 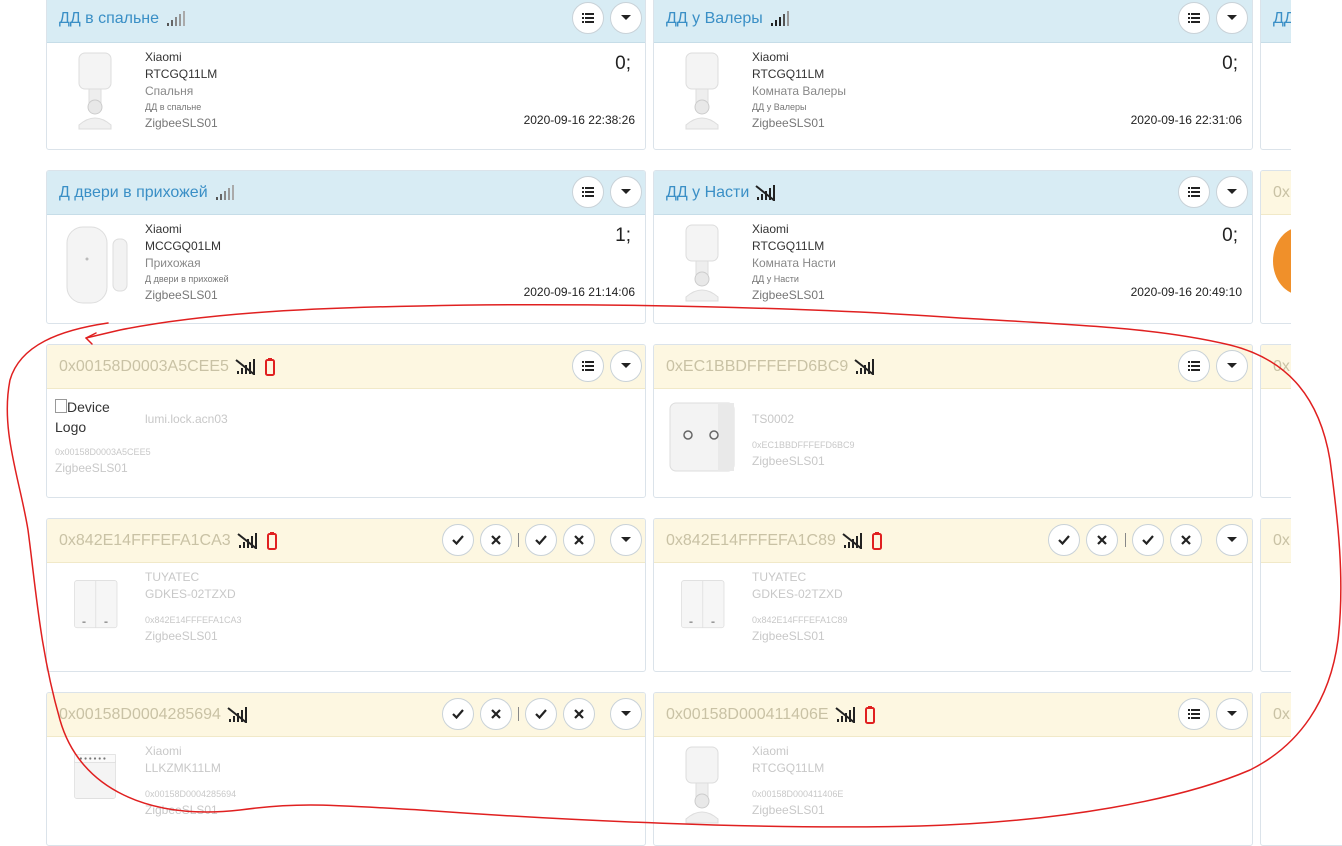 What do you see at coordinates (779, 19) in the screenshot?
I see `signal-bars-icon` at bounding box center [779, 19].